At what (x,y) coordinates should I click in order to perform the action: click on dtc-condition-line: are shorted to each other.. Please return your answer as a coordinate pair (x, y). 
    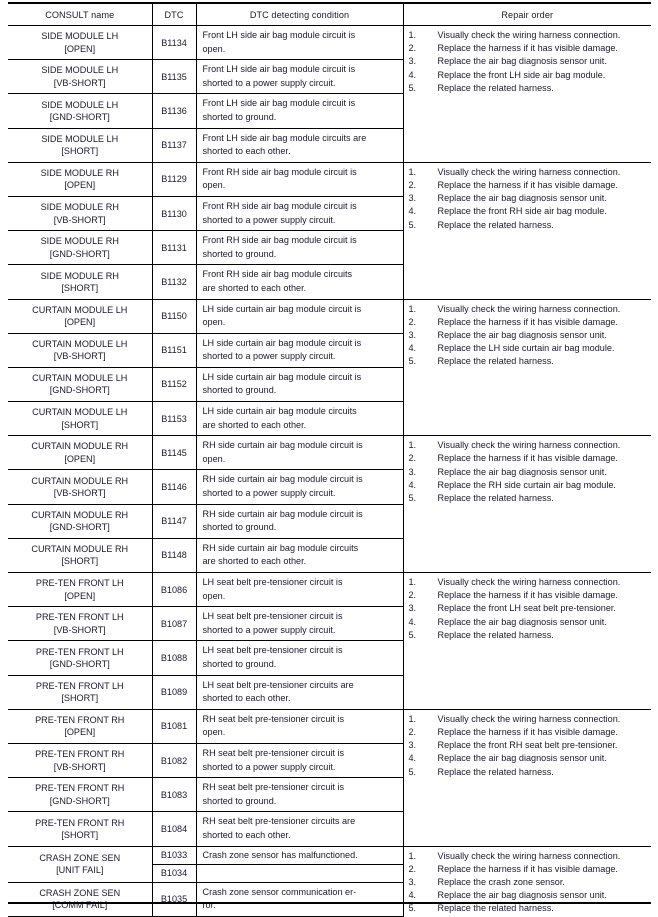
    Looking at the image, I should click on (254, 287).